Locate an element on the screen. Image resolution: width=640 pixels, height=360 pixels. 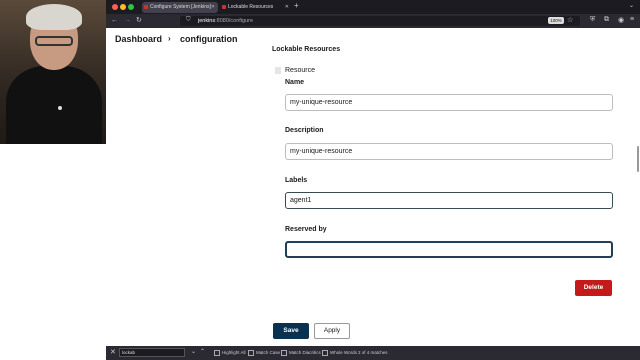
maximize-window-button is located at coordinates (131, 7).